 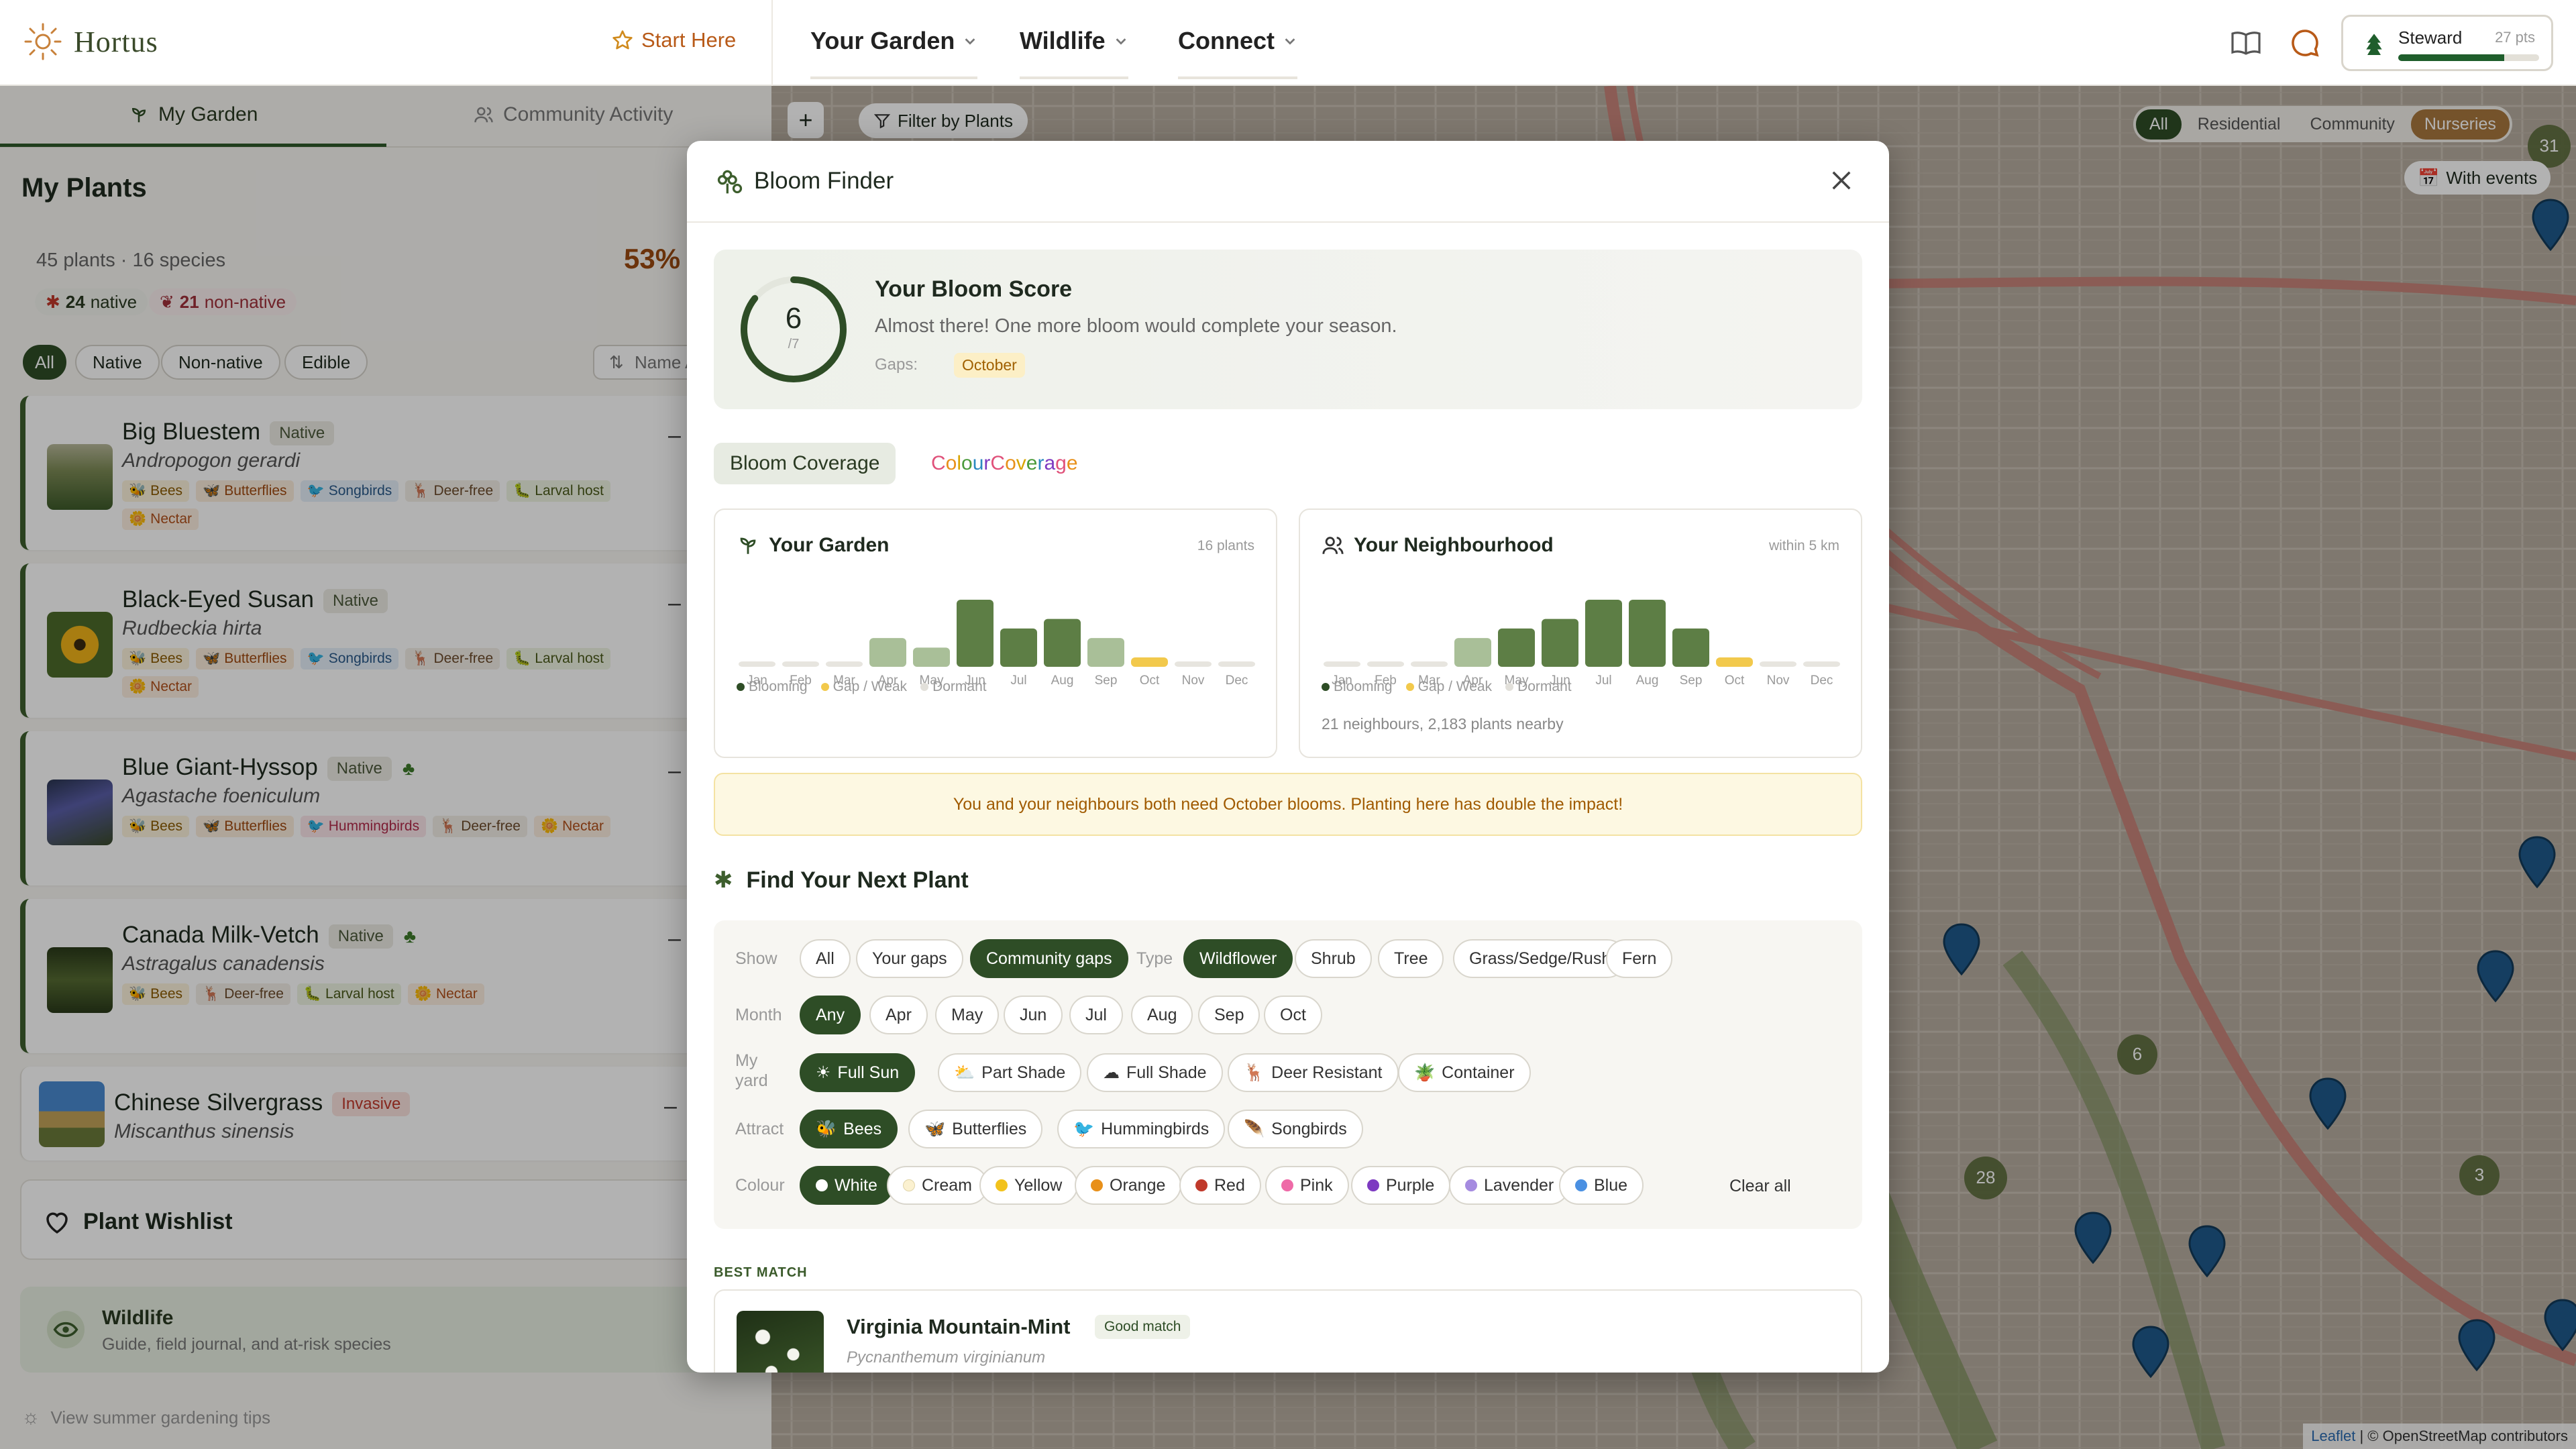 What do you see at coordinates (805, 463) in the screenshot?
I see `tab-bloom-coverage: Bloom Coverage` at bounding box center [805, 463].